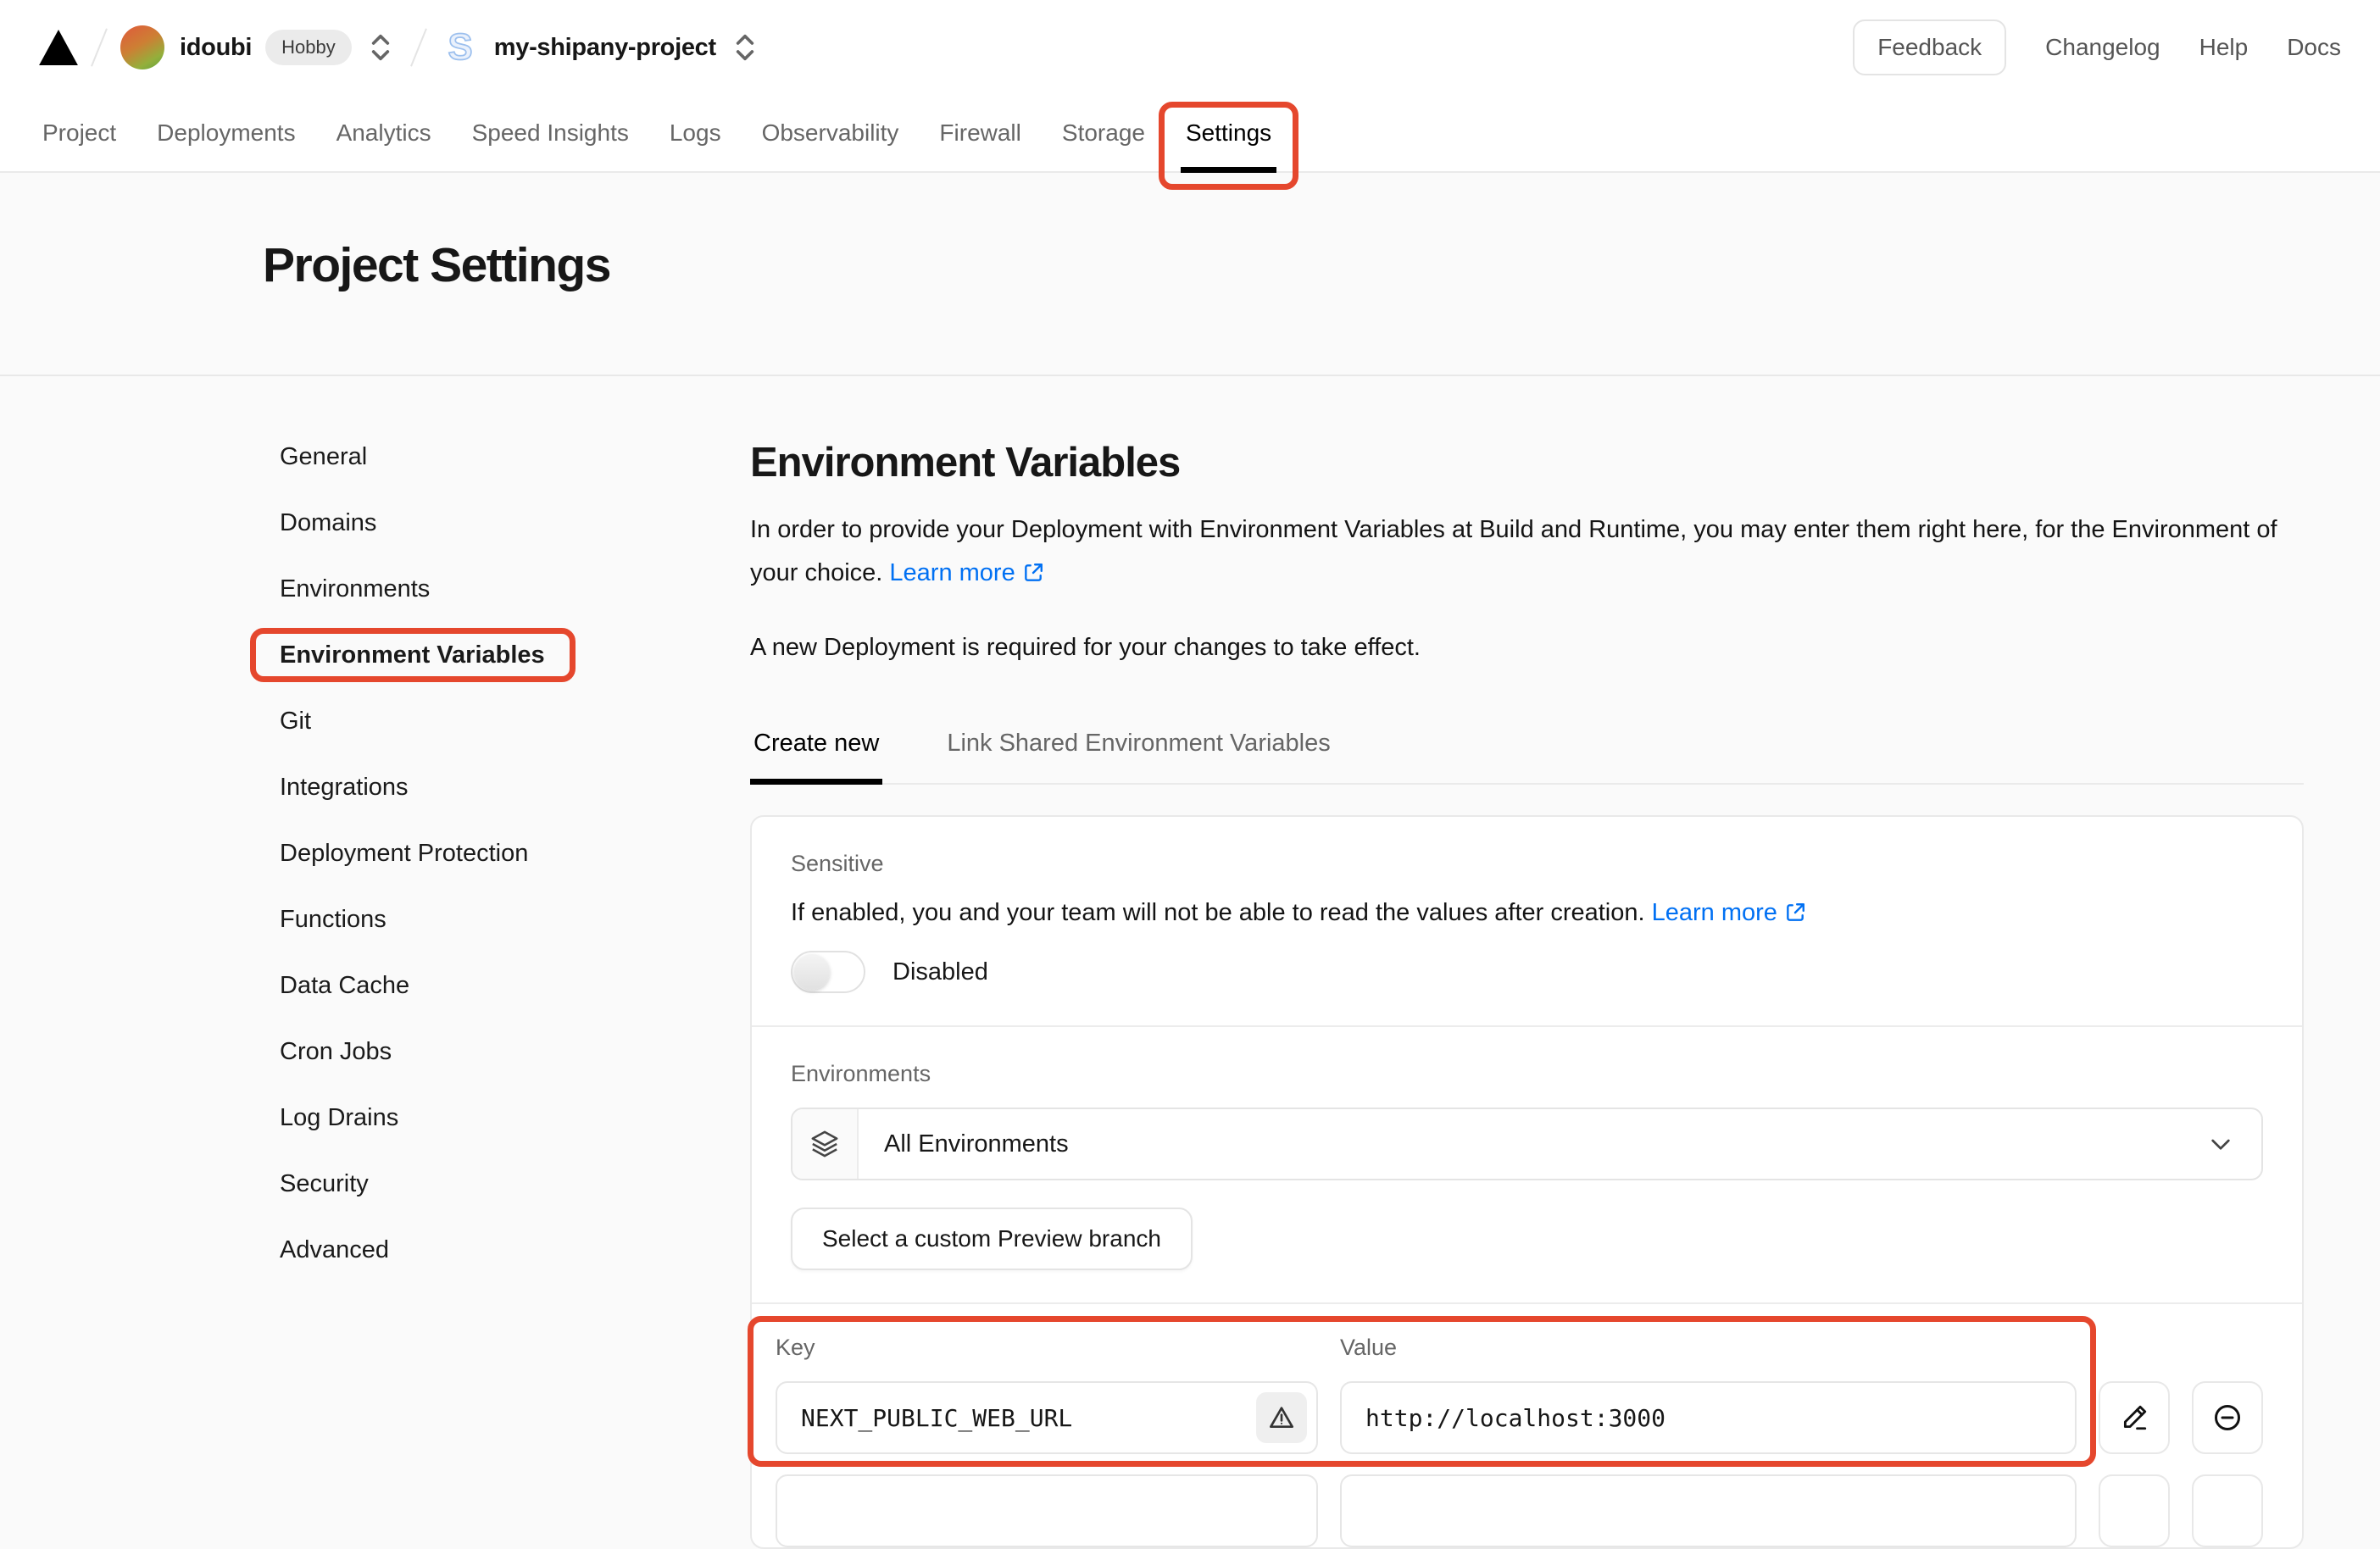 This screenshot has height=1549, width=2380. Describe the element at coordinates (812, 972) in the screenshot. I see `toggle-knob` at that location.